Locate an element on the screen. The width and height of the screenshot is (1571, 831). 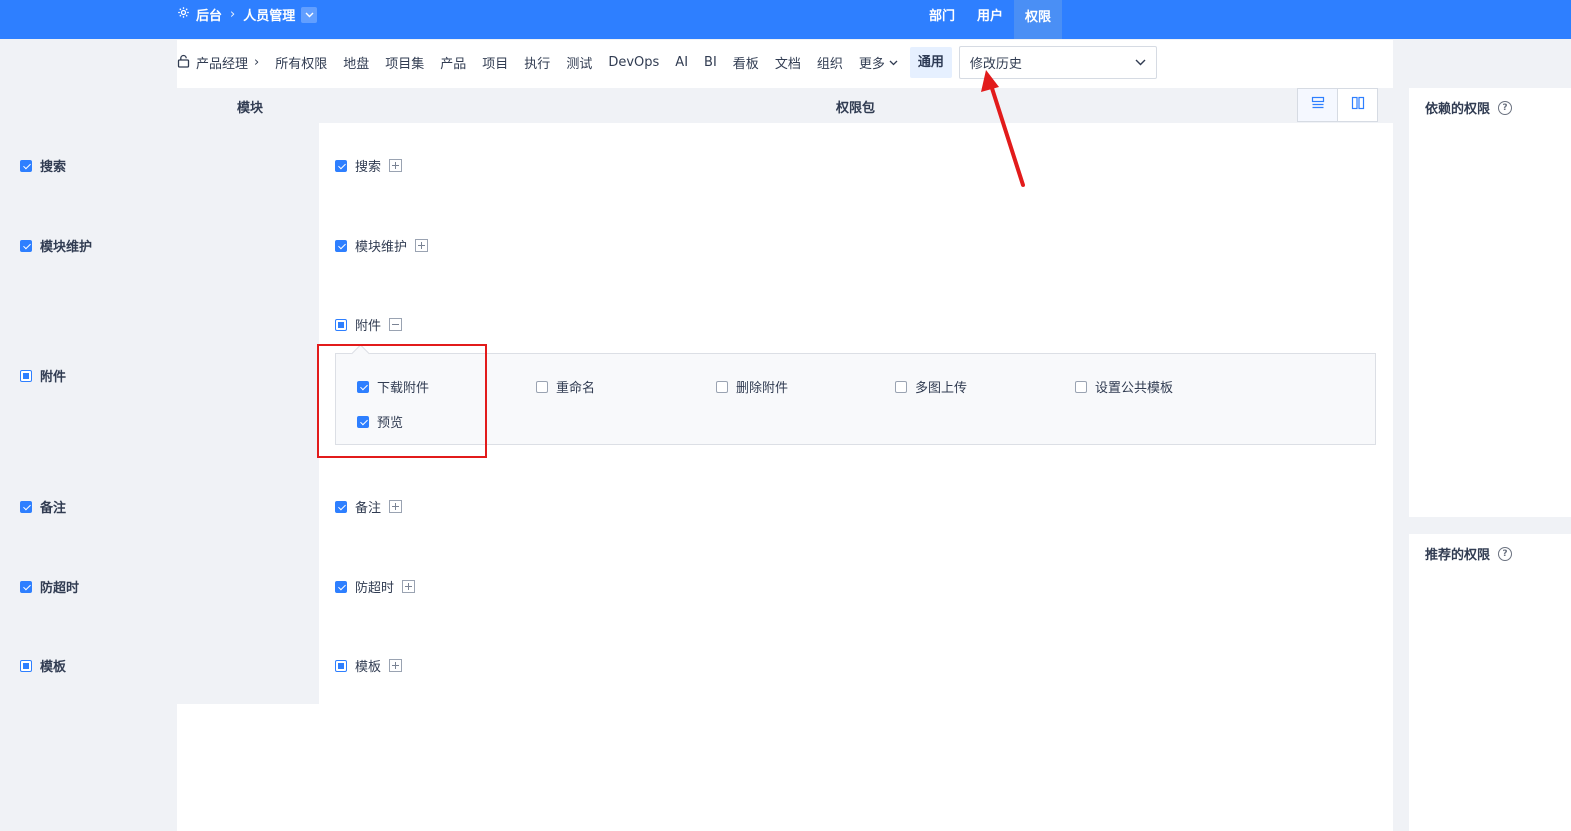
package-name: 备注 is located at coordinates (368, 508).